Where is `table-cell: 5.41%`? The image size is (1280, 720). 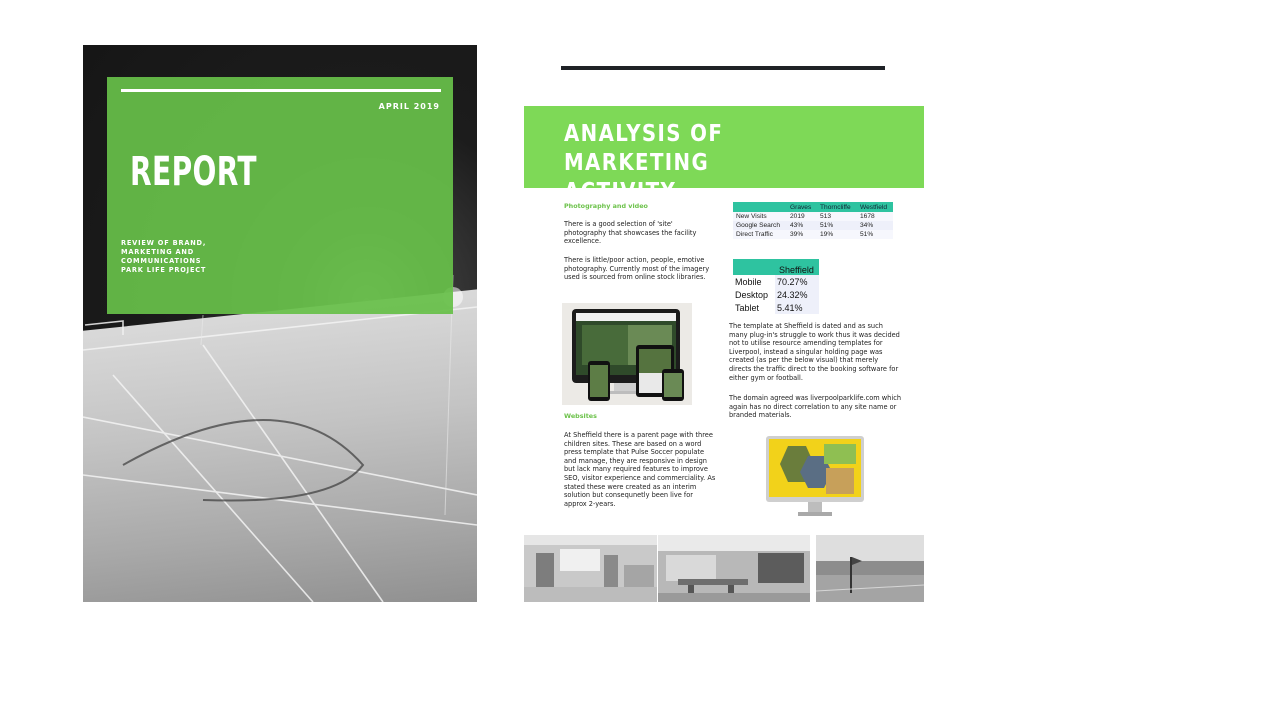
table-cell: 5.41% is located at coordinates (797, 307).